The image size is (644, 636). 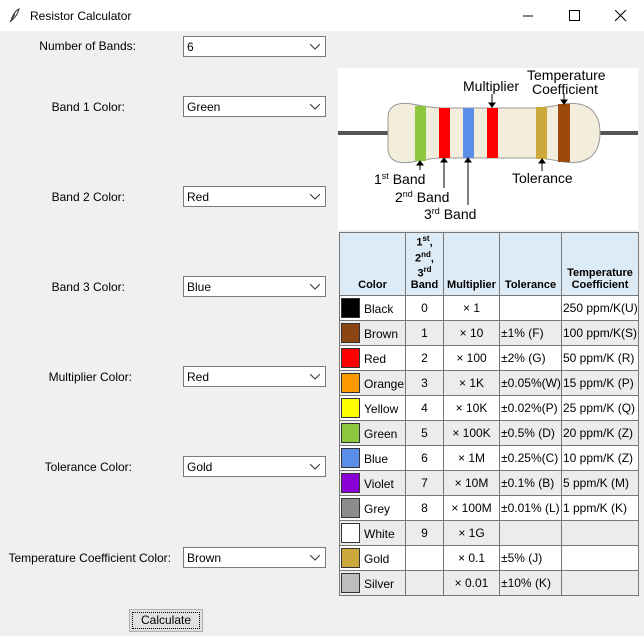 I want to click on multiplier-cell: × 1K, so click(x=471, y=383).